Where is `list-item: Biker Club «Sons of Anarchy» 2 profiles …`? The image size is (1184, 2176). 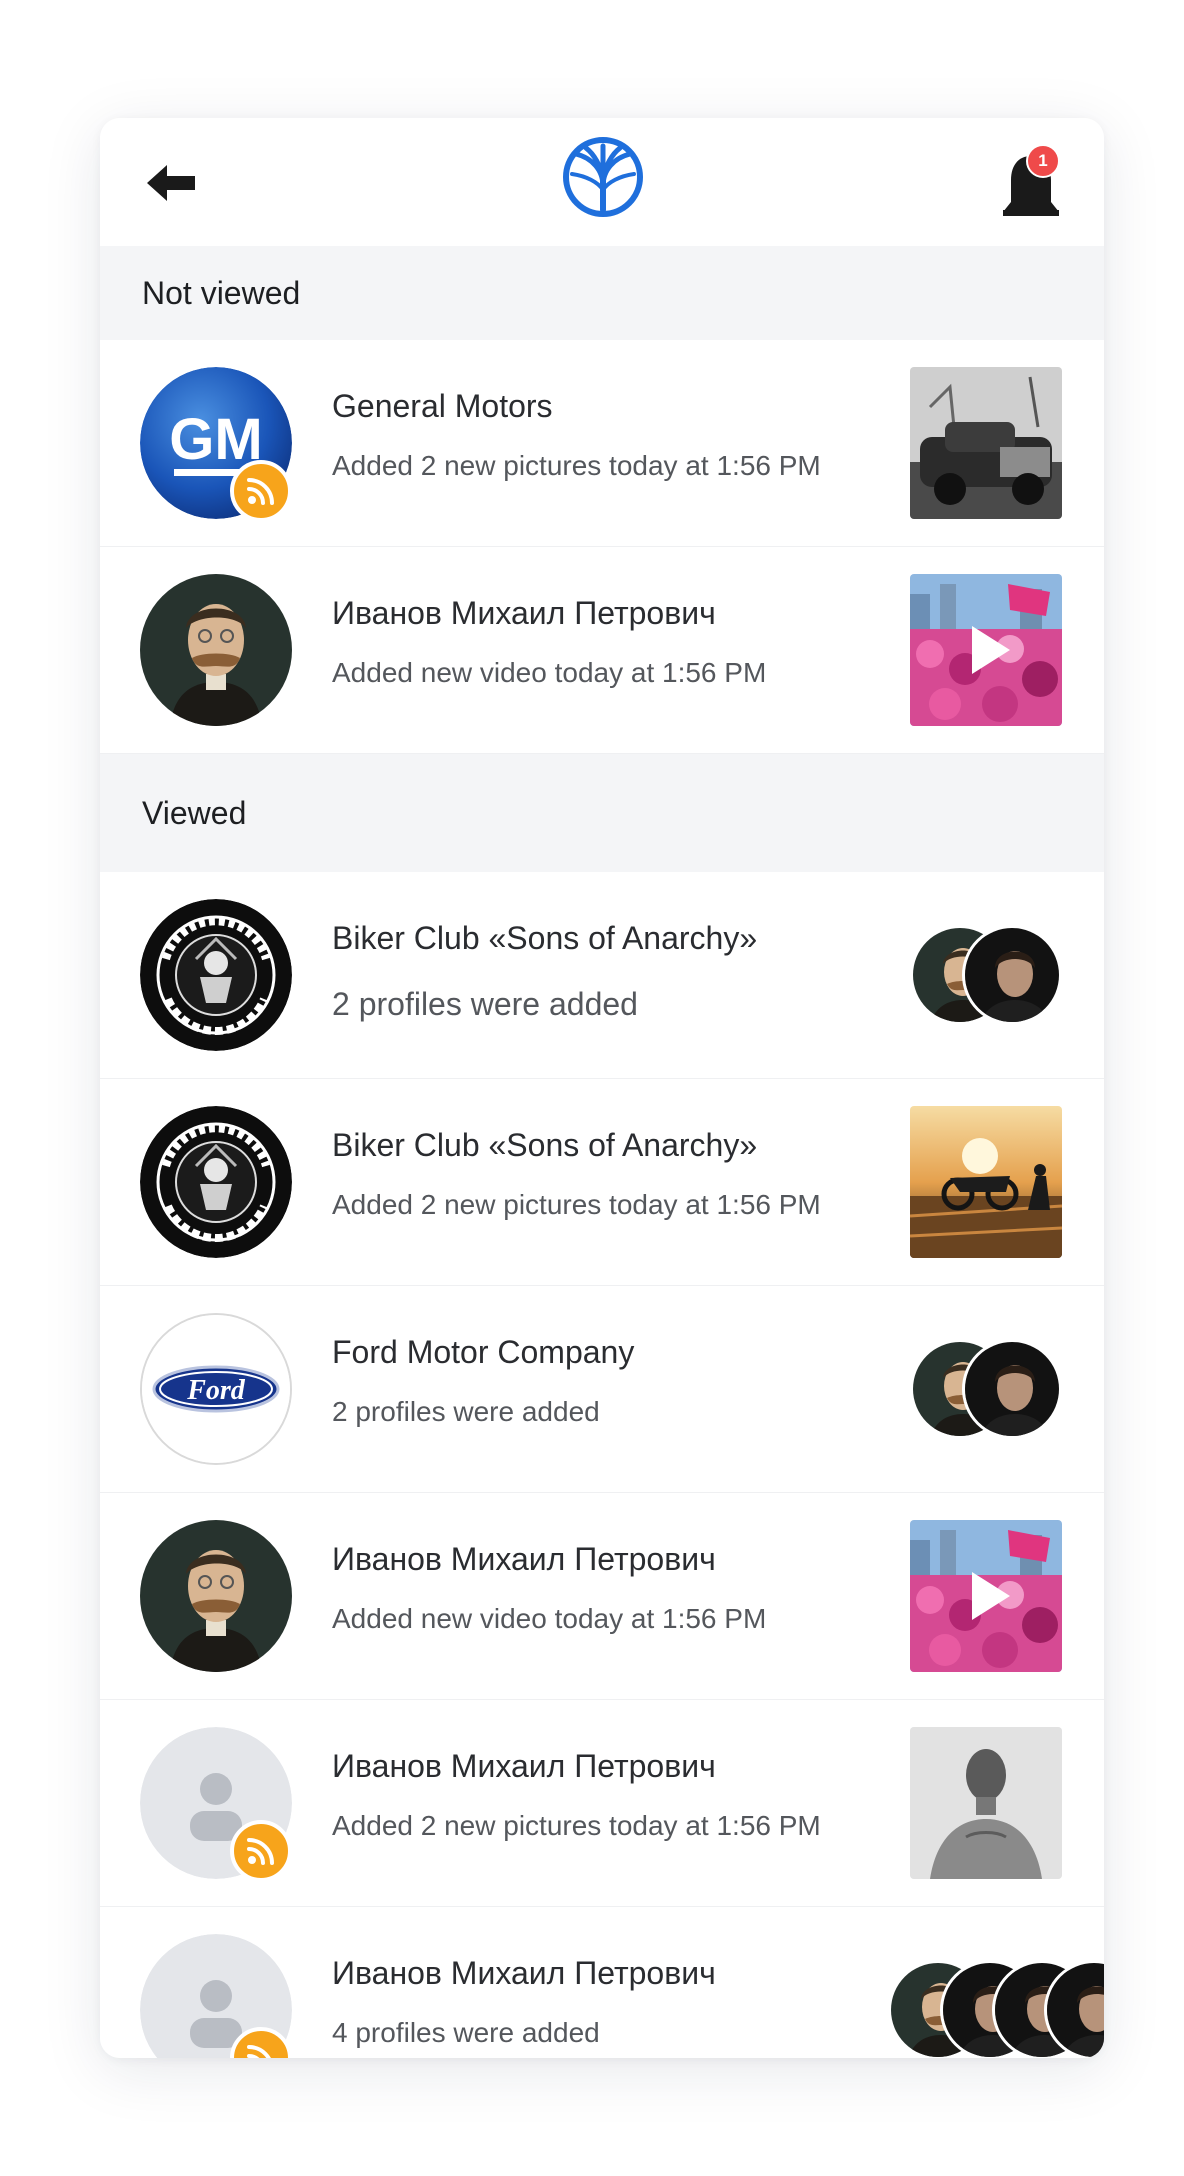 list-item: Biker Club «Sons of Anarchy» 2 profiles … is located at coordinates (602, 975).